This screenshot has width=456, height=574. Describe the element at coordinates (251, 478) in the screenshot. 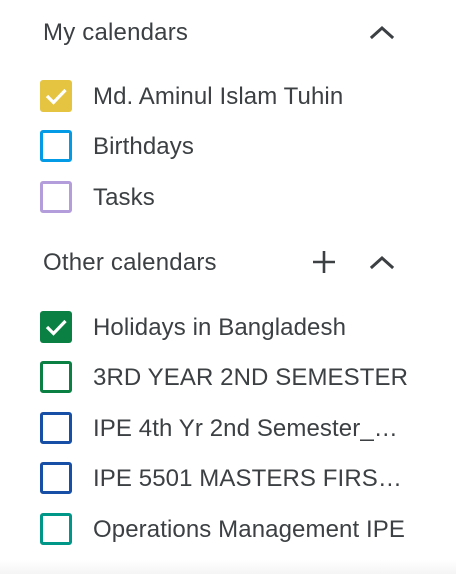

I see `calendar-item-label: IPE 5501 MASTERS FIRST SEMESTER` at that location.